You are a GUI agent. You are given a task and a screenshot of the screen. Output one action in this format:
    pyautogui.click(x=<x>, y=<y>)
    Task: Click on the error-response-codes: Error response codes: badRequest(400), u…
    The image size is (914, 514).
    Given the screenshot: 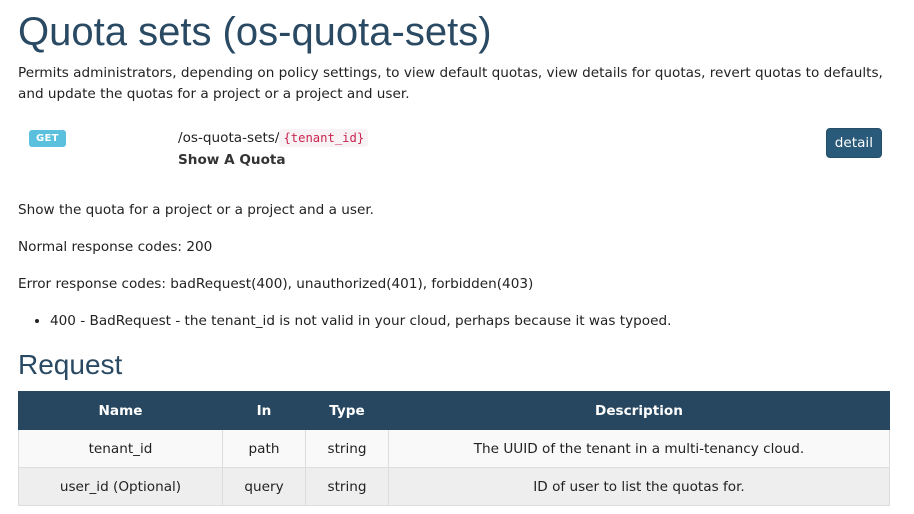 What is the action you would take?
    pyautogui.click(x=276, y=284)
    